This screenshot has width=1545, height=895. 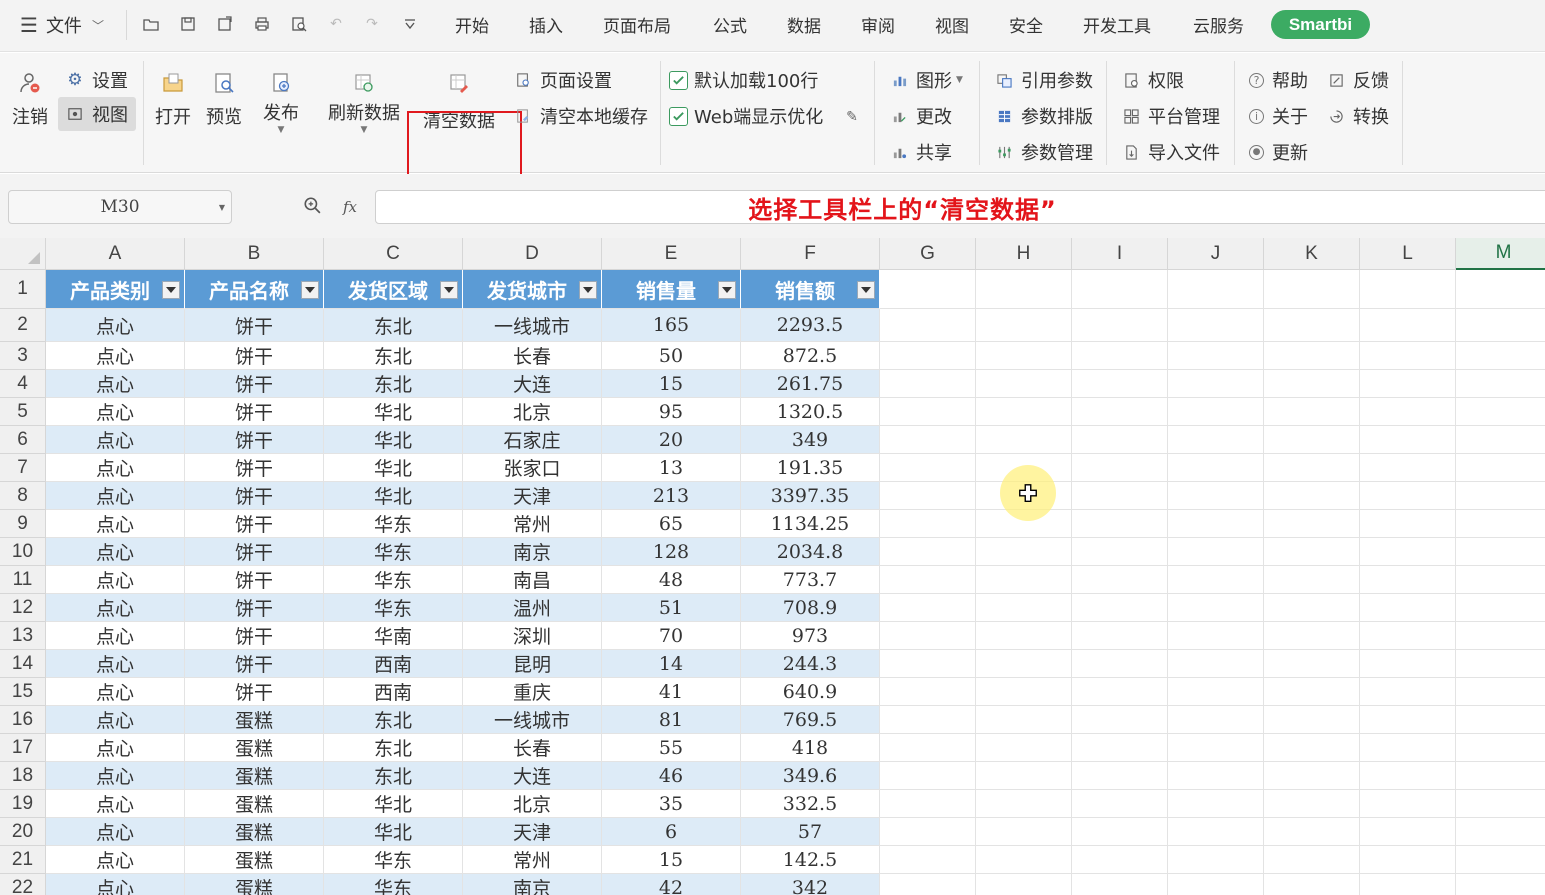 I want to click on column-header-i: I, so click(x=1120, y=254).